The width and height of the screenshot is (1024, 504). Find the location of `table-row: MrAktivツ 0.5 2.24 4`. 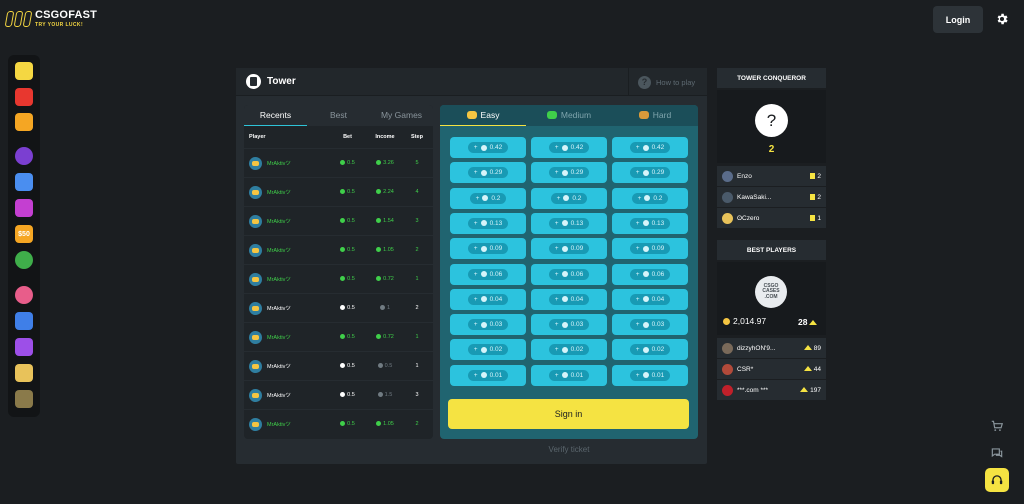

table-row: MrAktivツ 0.5 2.24 4 is located at coordinates (338, 191).